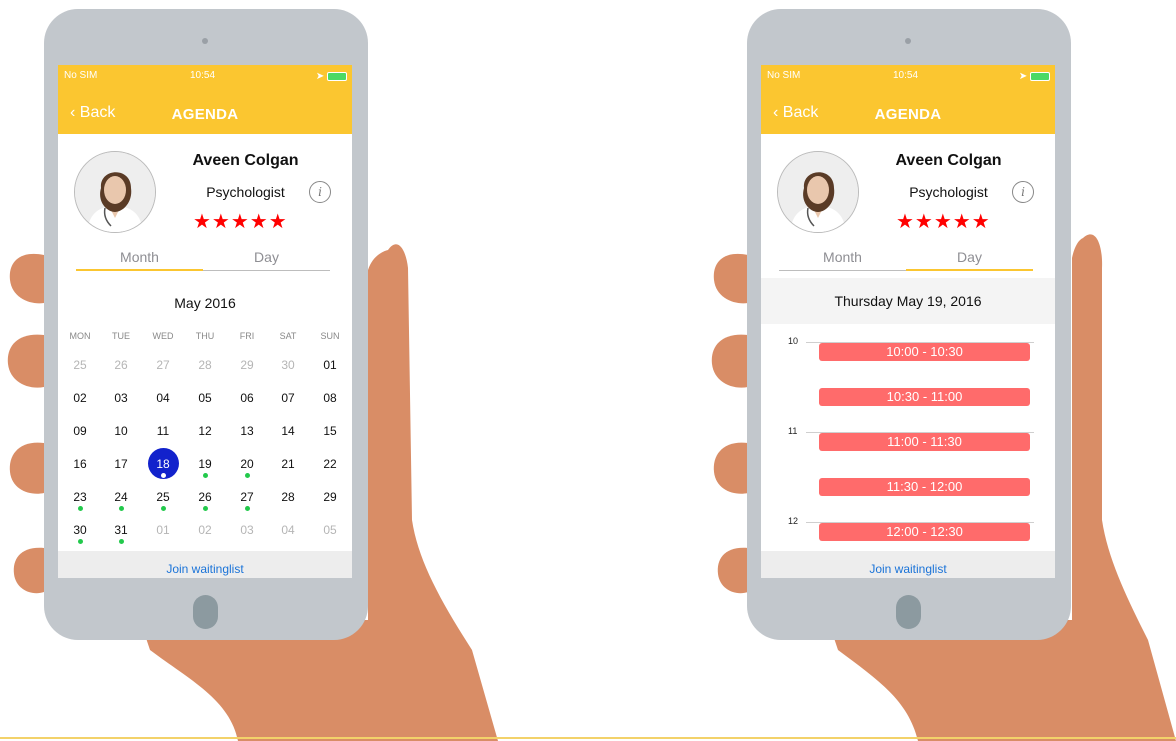  I want to click on day-number: 13, so click(247, 431).